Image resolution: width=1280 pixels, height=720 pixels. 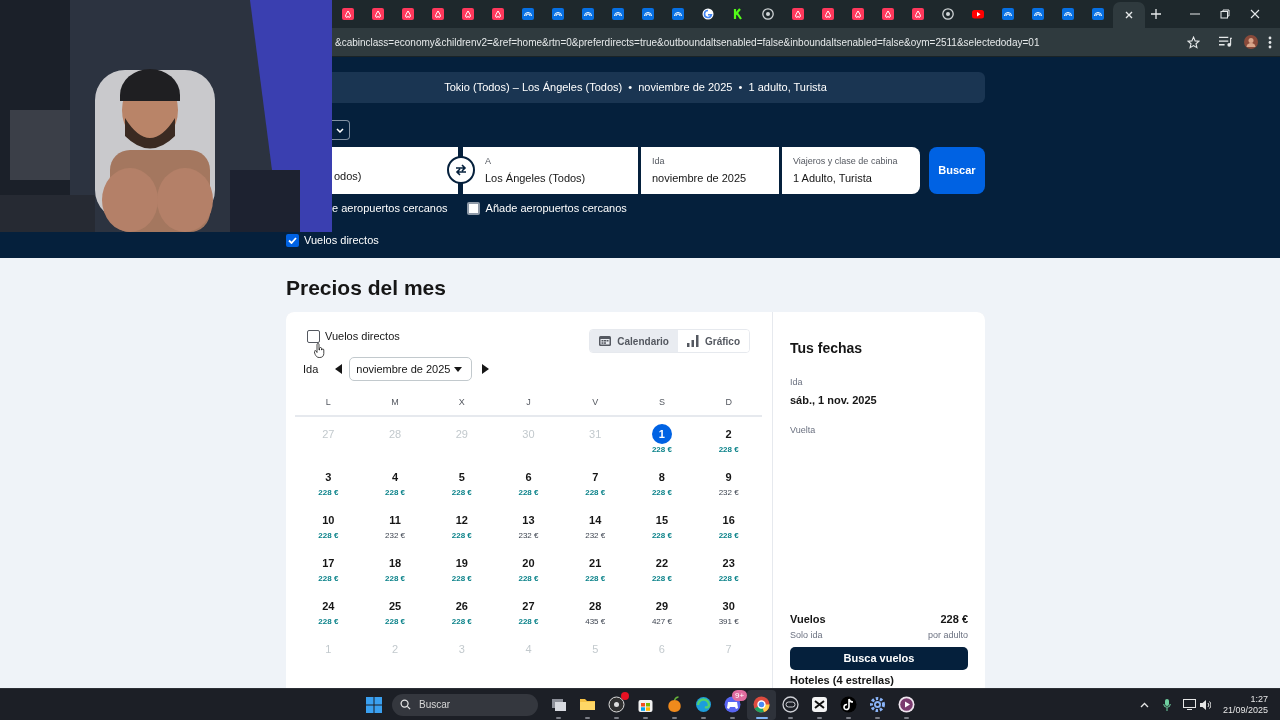 I want to click on fruit-icon, so click(x=674, y=704).